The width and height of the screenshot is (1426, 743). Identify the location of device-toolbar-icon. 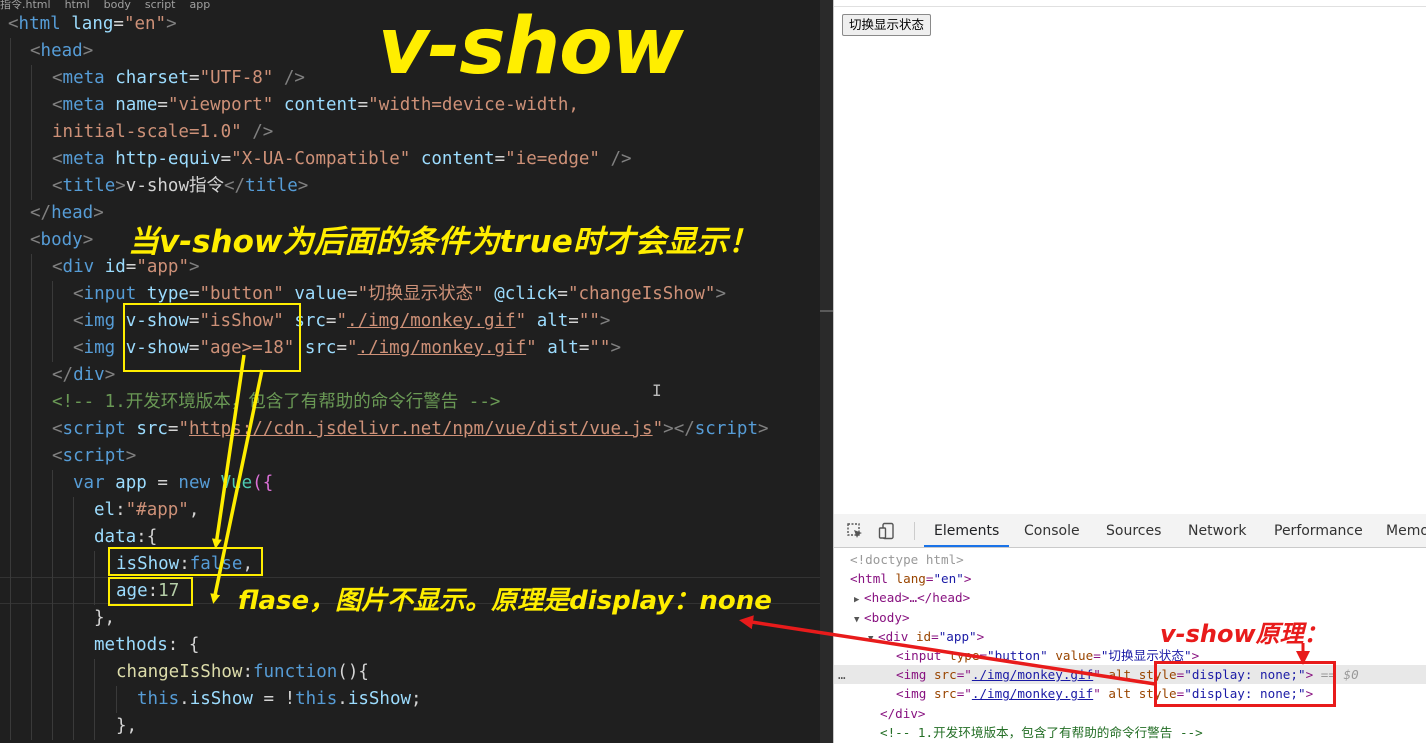
(887, 531).